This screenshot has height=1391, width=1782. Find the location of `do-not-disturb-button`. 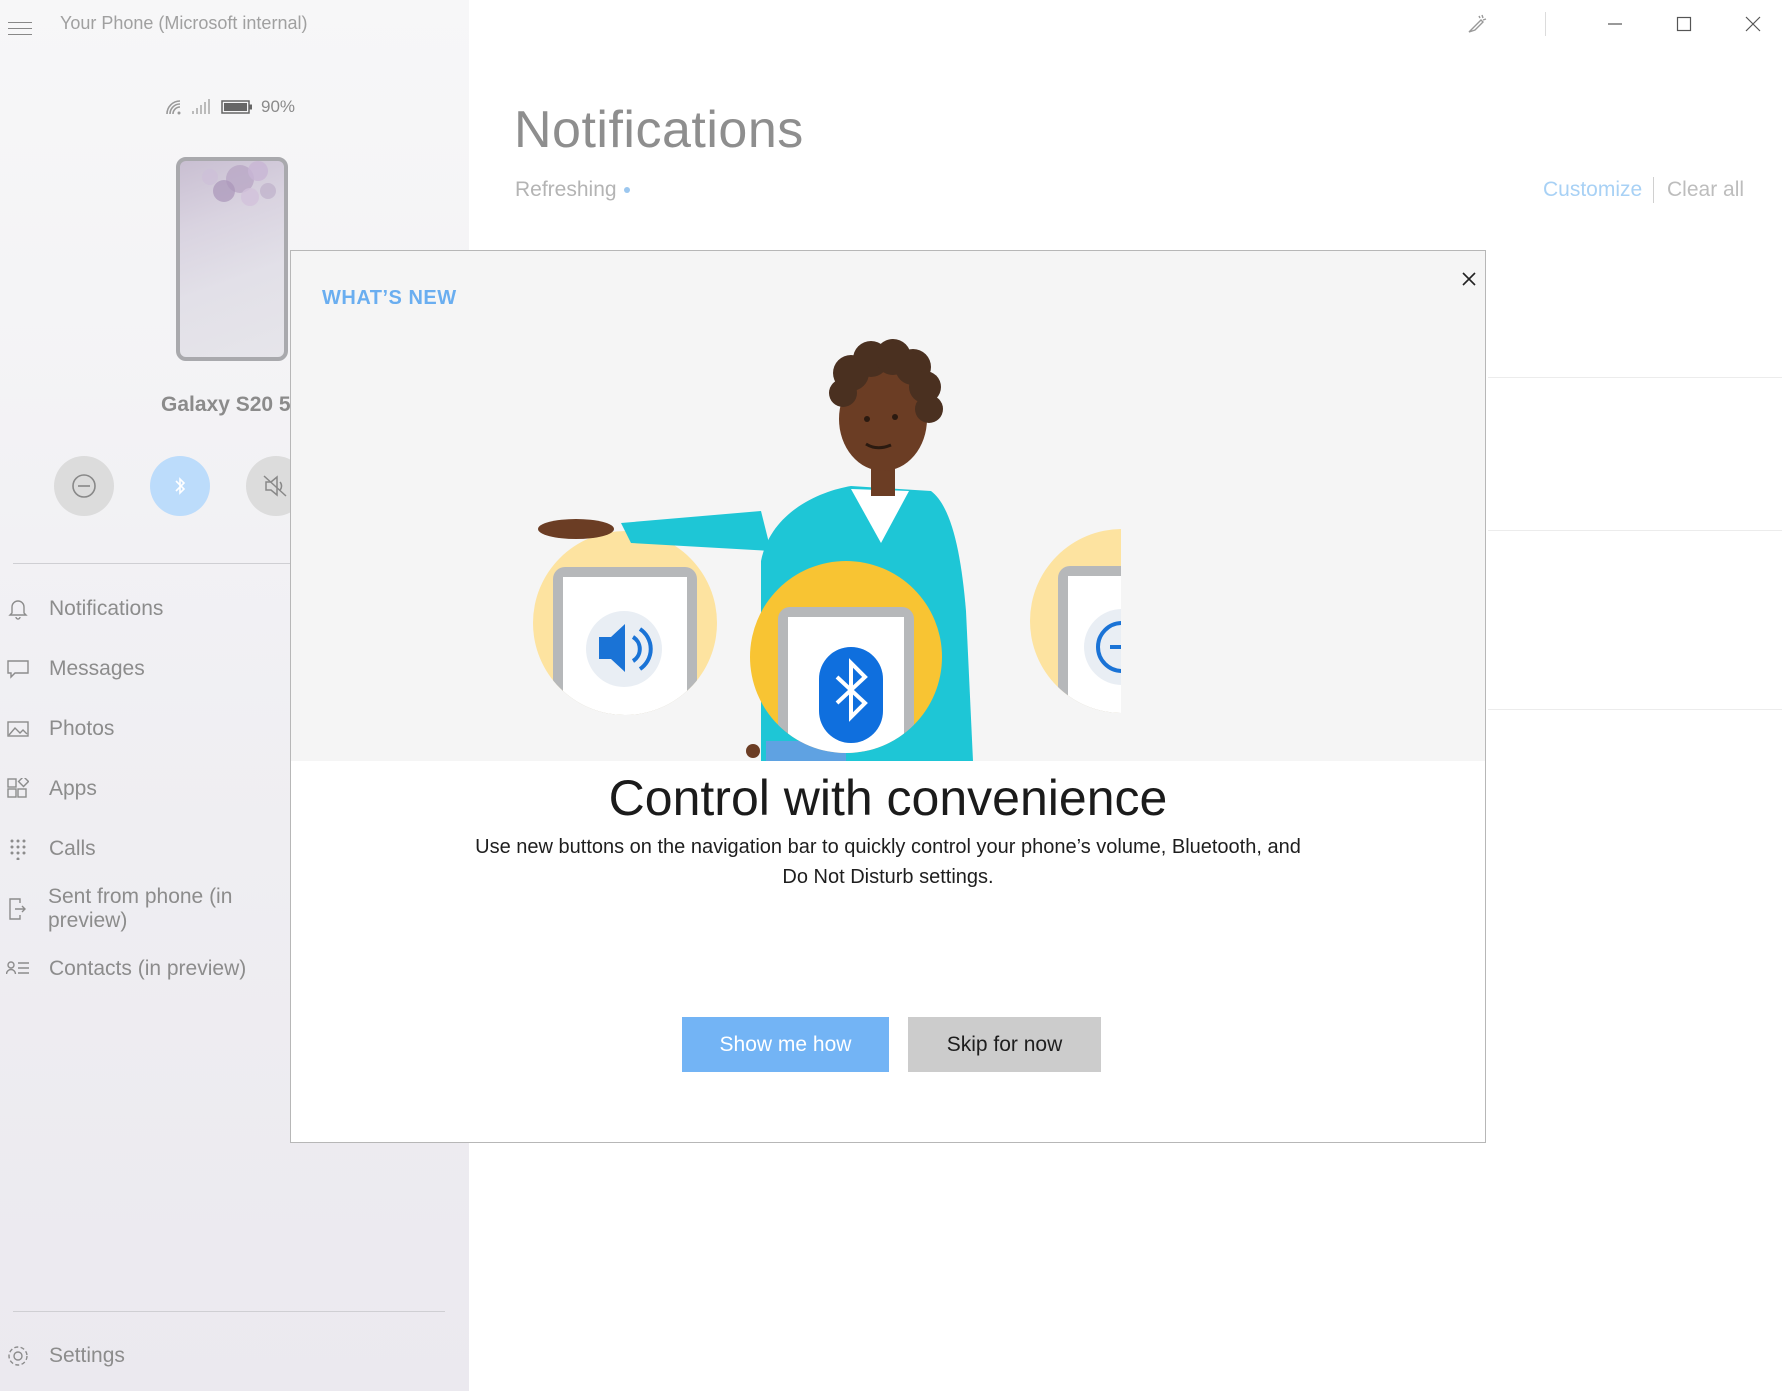

do-not-disturb-button is located at coordinates (84, 486).